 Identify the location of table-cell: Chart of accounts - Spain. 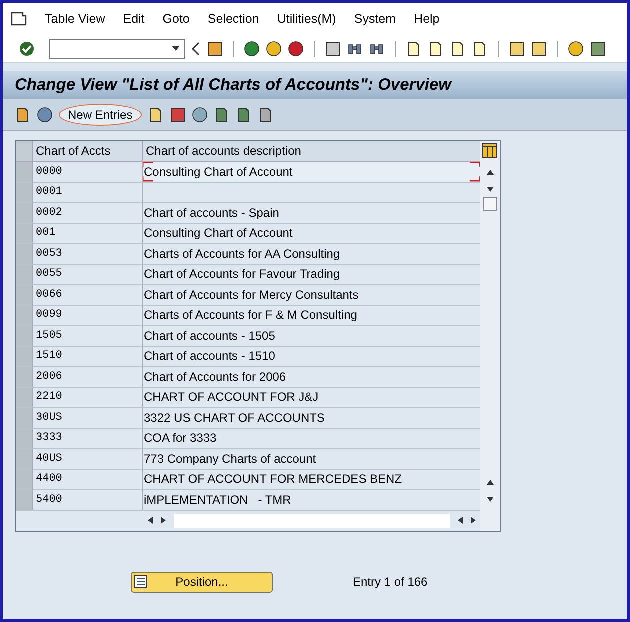
(311, 212).